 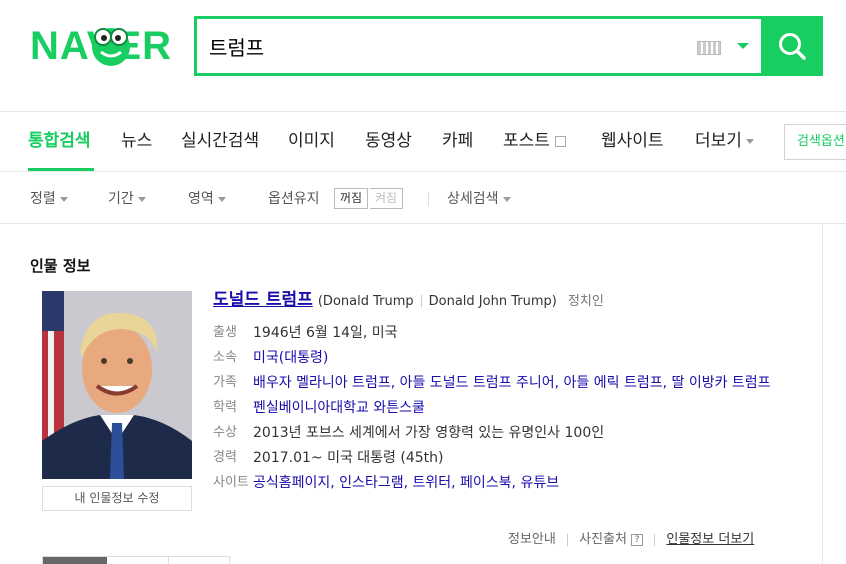 I want to click on person-footer-links: 정보안내 사진출처 ? 인물정보 더보기, so click(x=631, y=537).